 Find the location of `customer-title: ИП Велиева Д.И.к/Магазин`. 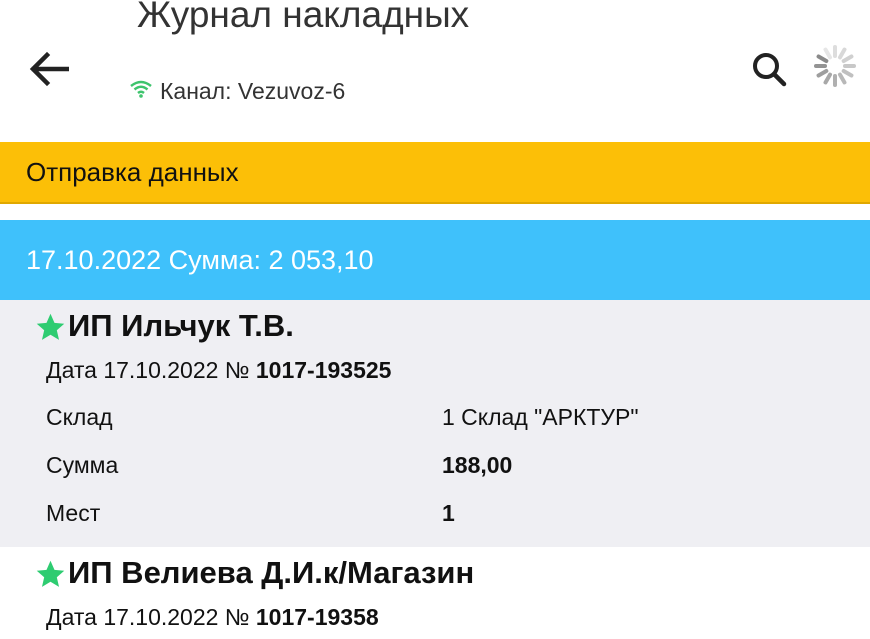

customer-title: ИП Велиева Д.И.к/Магазин is located at coordinates (254, 573).